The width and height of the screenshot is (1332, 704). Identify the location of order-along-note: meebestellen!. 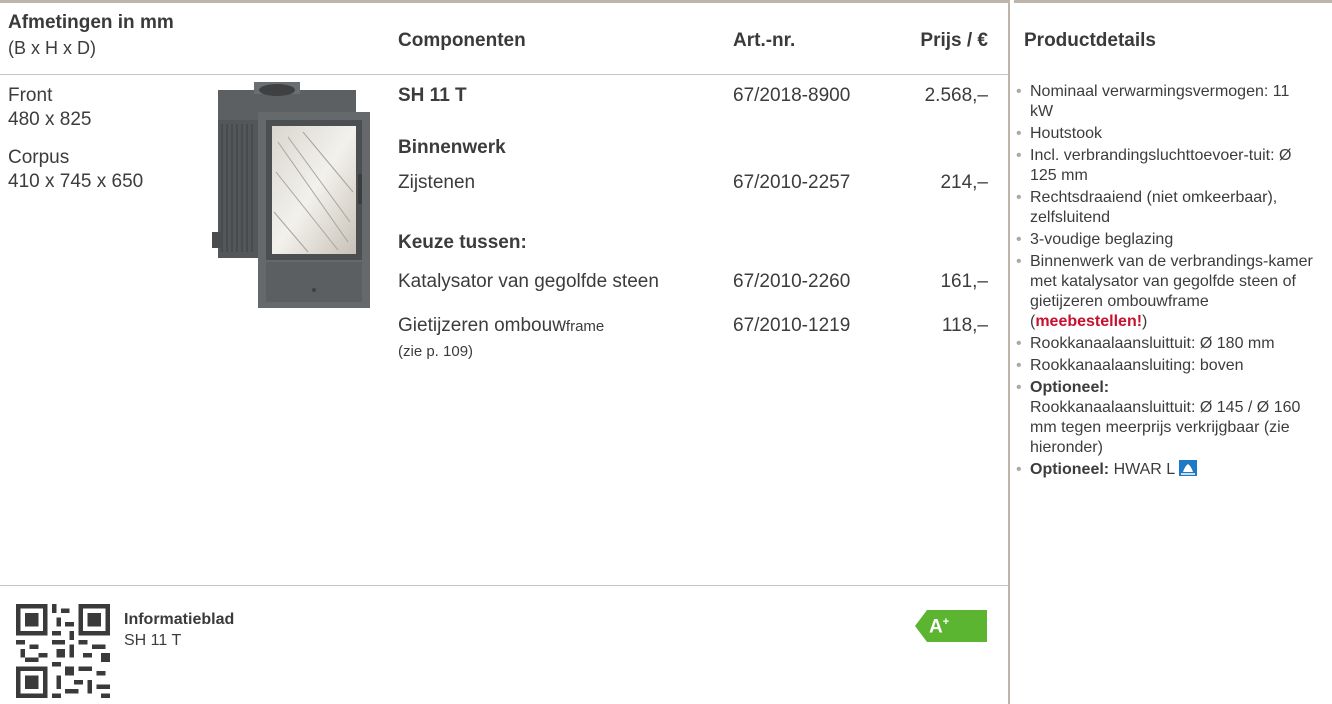
(1089, 321).